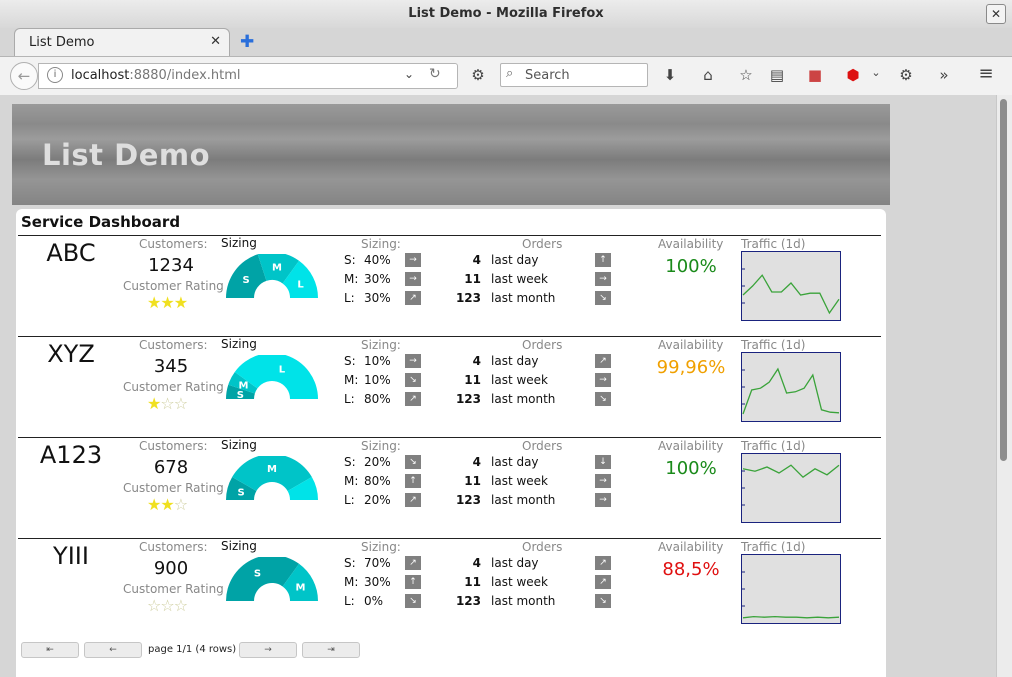 The image size is (1012, 677). I want to click on rating-stars: ★☆☆, so click(167, 403).